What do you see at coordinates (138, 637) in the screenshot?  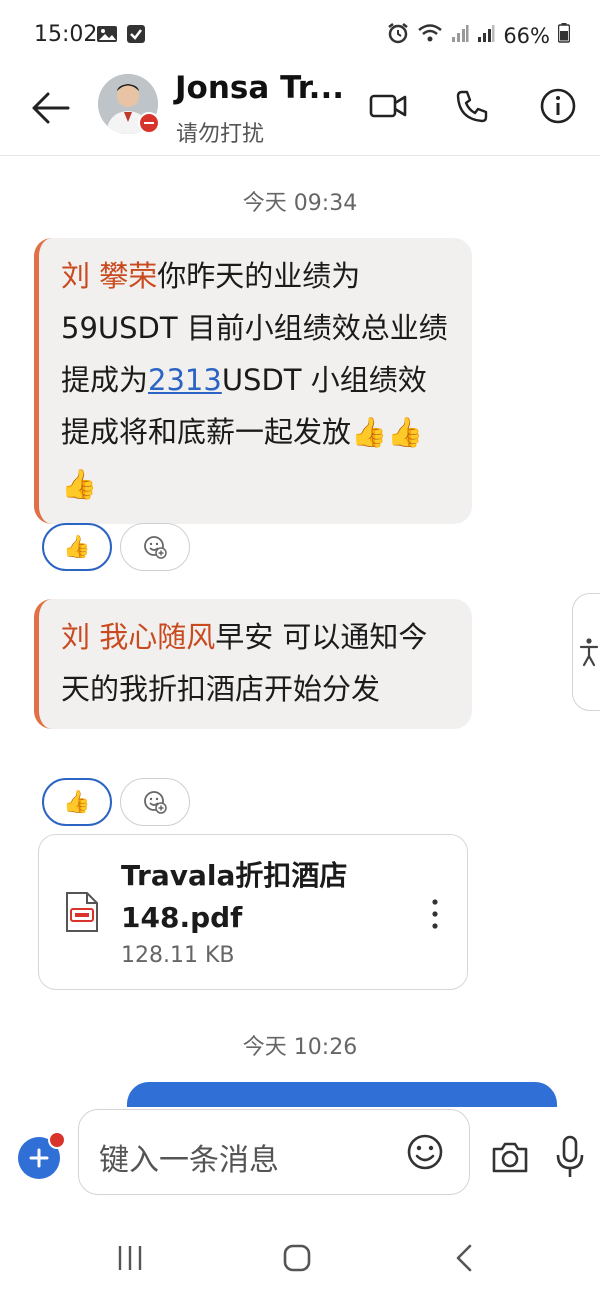 I see `mention: 刘 我心随风` at bounding box center [138, 637].